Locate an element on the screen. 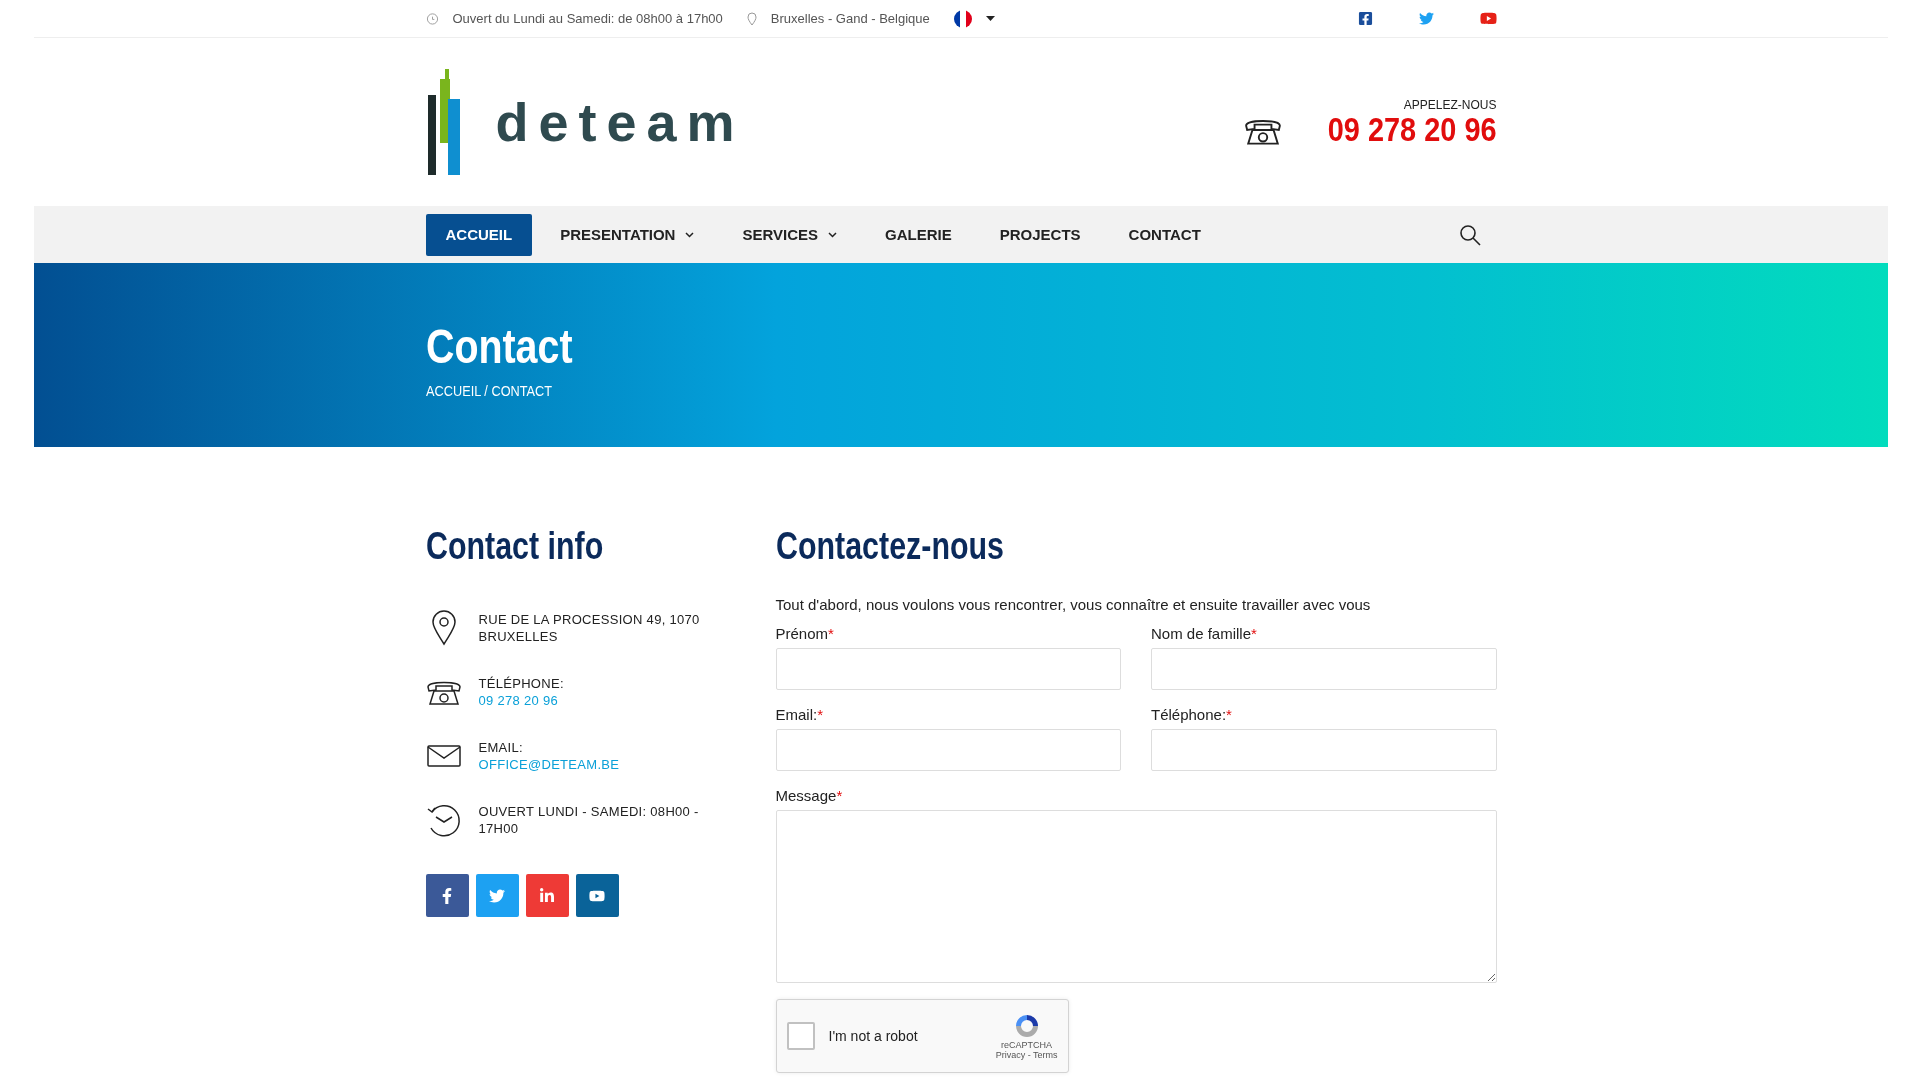 This screenshot has height=1080, width=1920. nav-item: SERVICES is located at coordinates (790, 234).